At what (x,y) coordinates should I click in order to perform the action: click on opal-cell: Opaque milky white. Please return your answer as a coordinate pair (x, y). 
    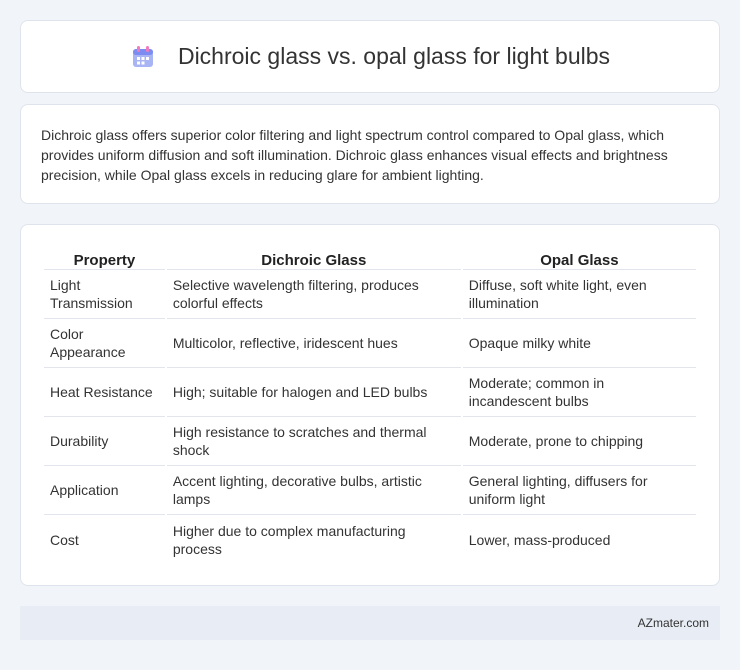
    Looking at the image, I should click on (579, 343).